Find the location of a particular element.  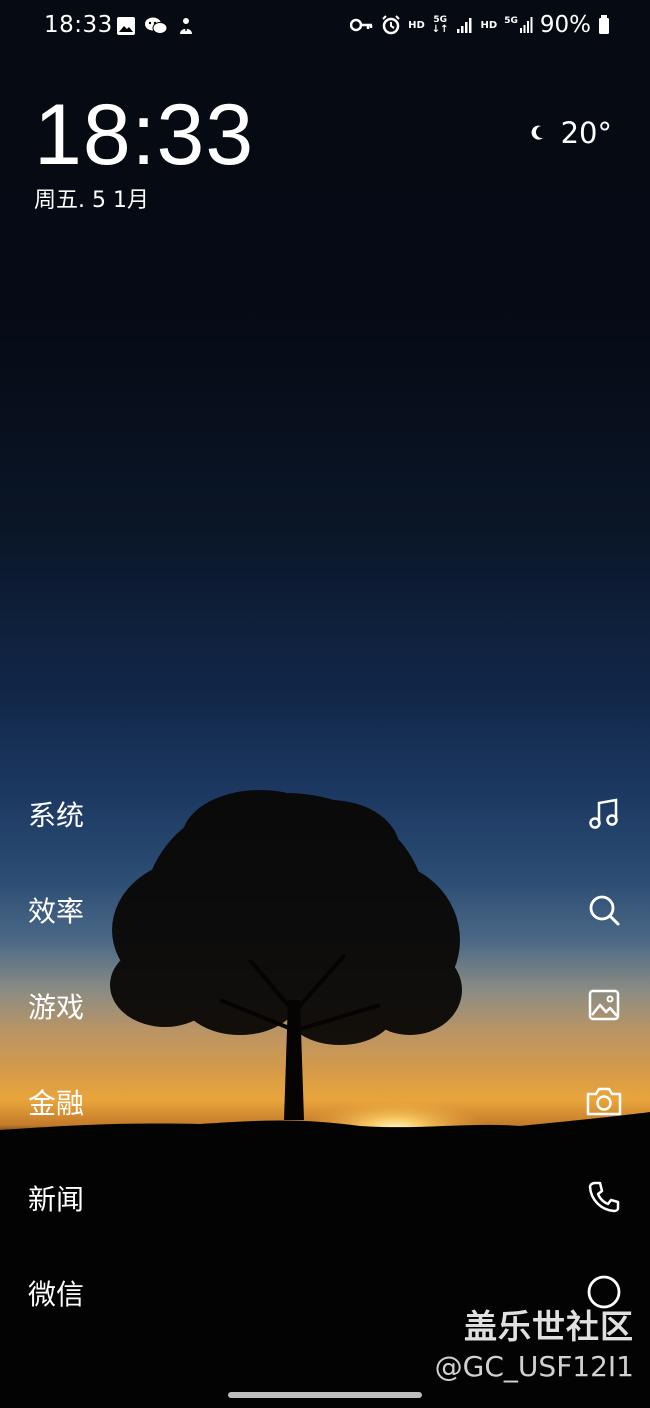

category-efficiency: 效率 is located at coordinates (56, 910).